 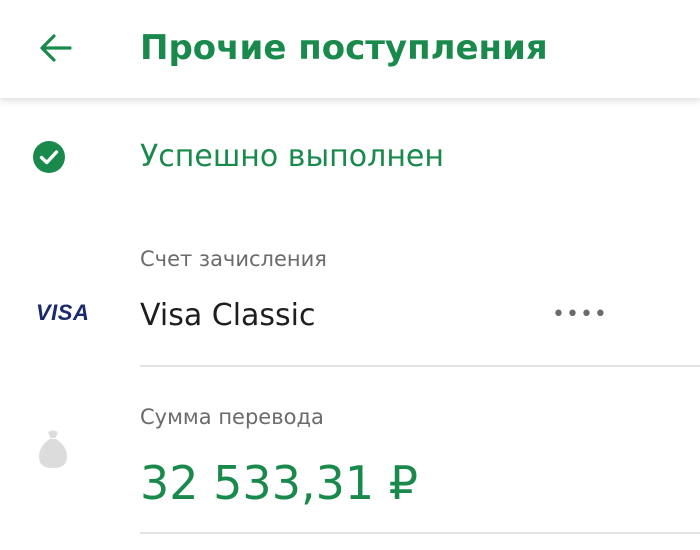 I want to click on status-text: Успешно выполнен, so click(x=292, y=156).